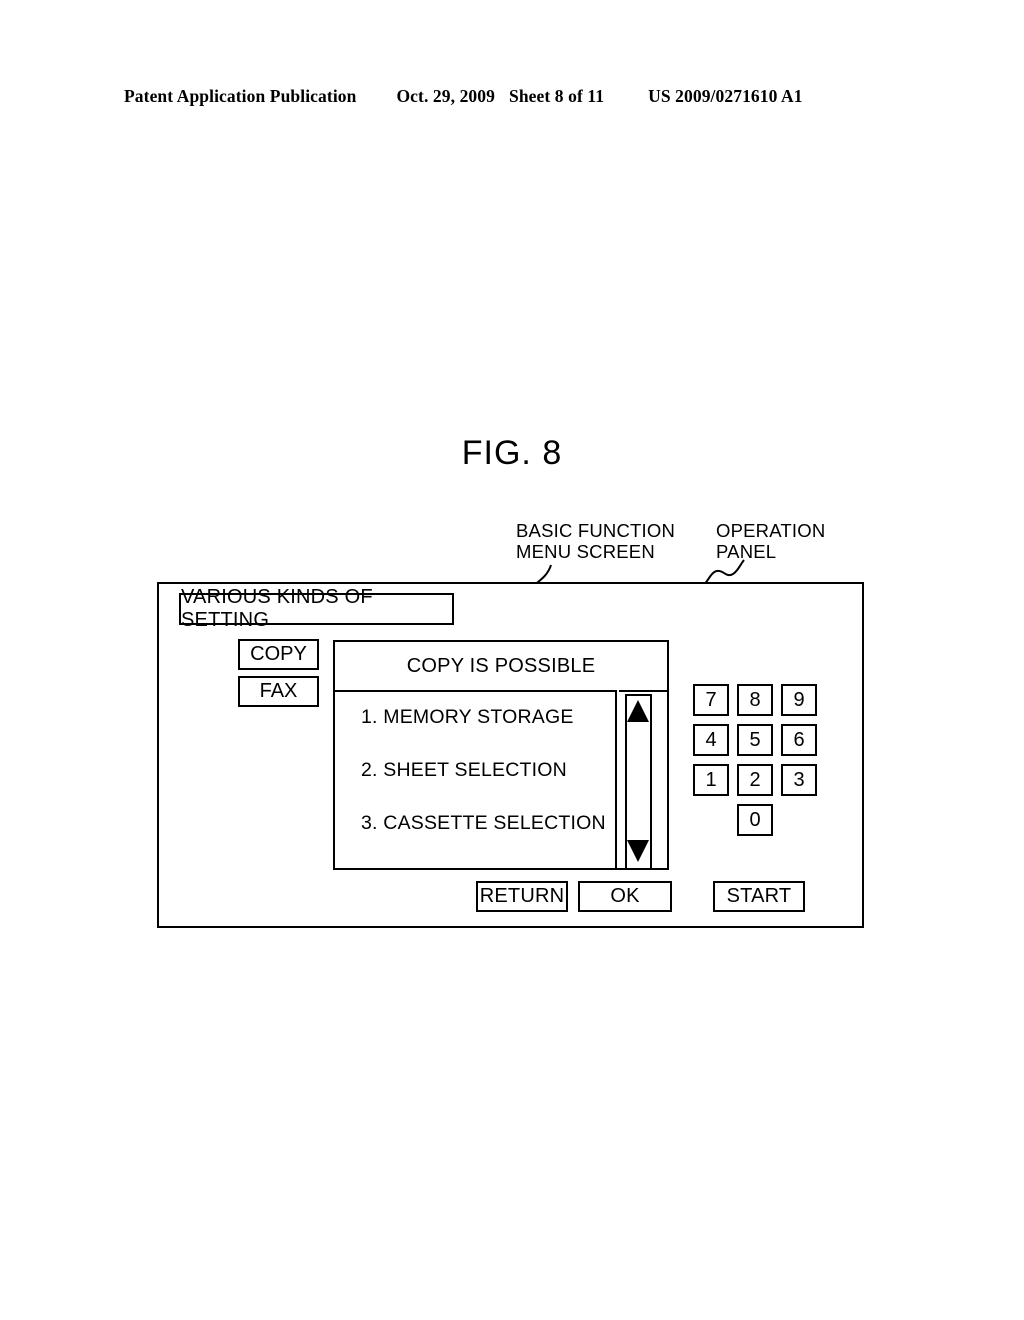  Describe the element at coordinates (799, 740) in the screenshot. I see `key-6: 6` at that location.